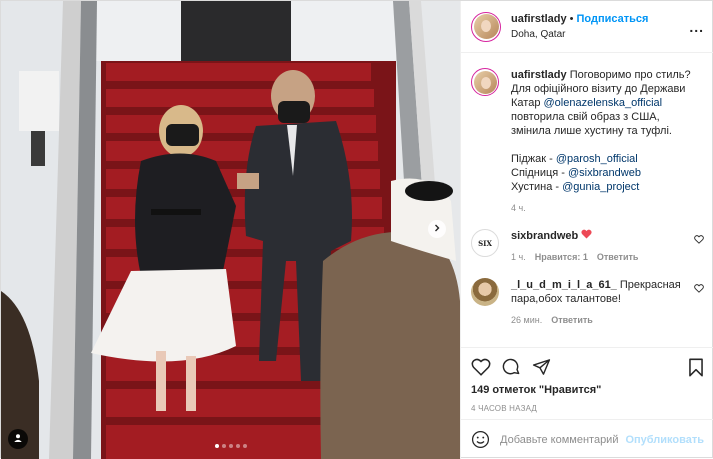 This screenshot has height=459, width=713. I want to click on chevron-right-icon, so click(437, 229).